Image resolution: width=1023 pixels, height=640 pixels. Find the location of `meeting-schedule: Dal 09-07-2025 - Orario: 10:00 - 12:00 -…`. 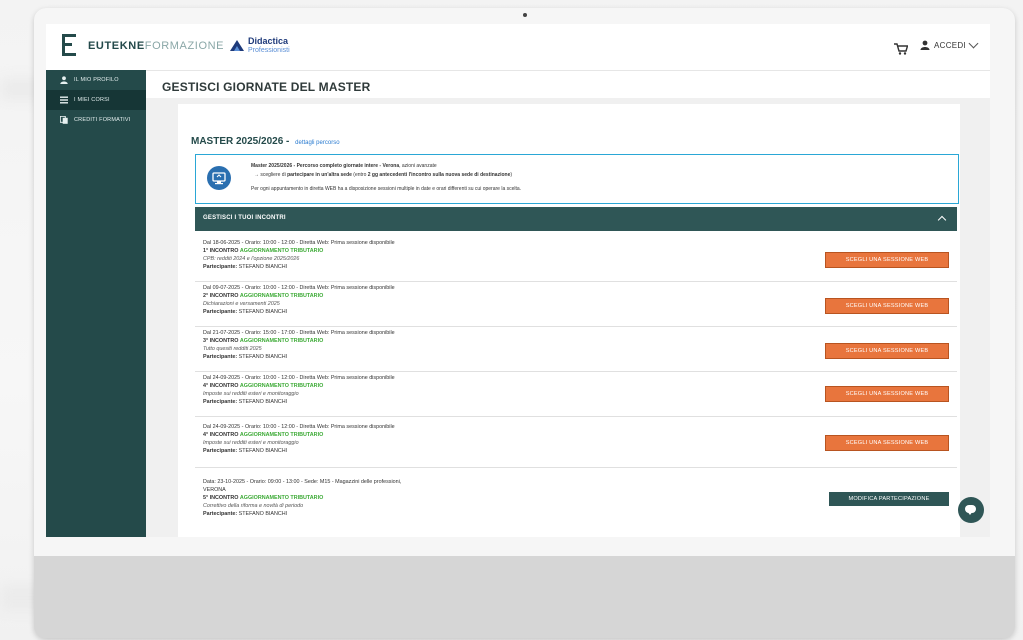

meeting-schedule: Dal 09-07-2025 - Orario: 10:00 - 12:00 -… is located at coordinates (299, 288).